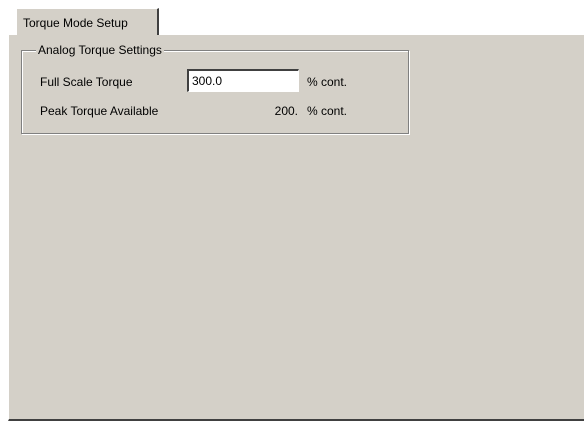 Image resolution: width=584 pixels, height=428 pixels. I want to click on tab-label: Torque Mode Setup, so click(75, 23).